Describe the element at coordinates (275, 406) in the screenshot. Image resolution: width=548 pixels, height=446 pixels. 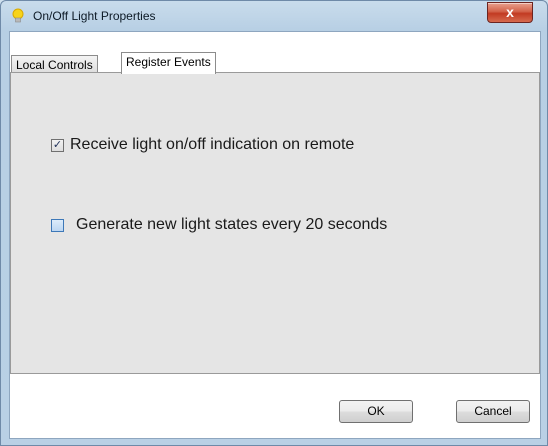
I see `button-bar: OK Cancel` at that location.